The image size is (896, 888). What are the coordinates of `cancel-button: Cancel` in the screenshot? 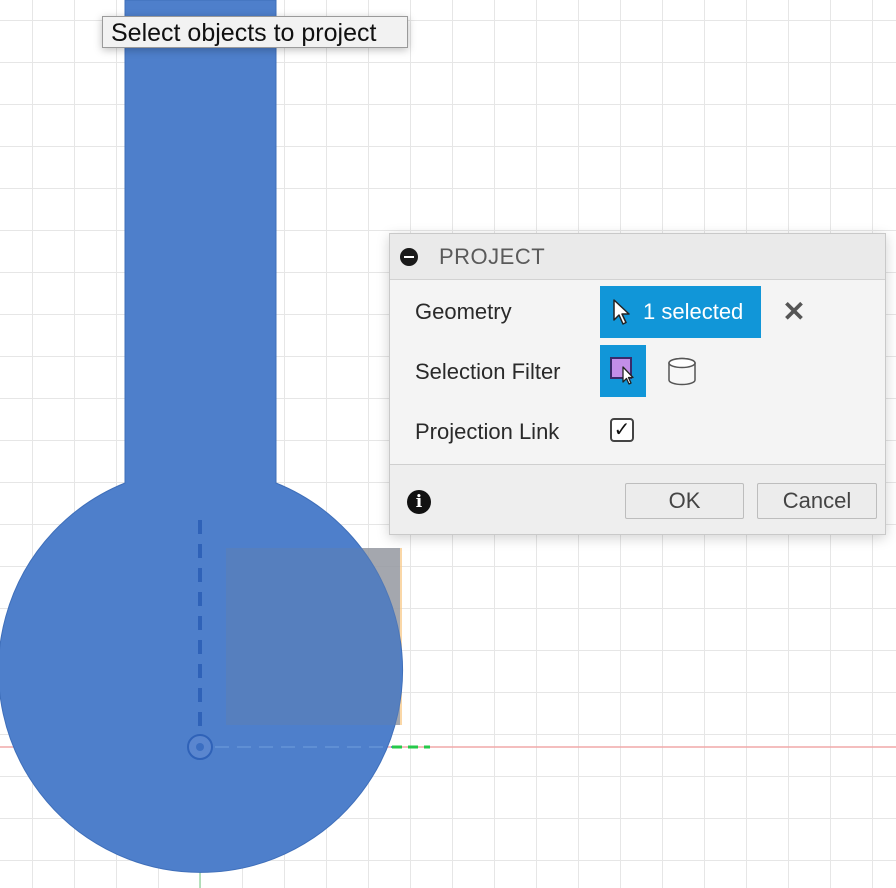 It's located at (817, 501).